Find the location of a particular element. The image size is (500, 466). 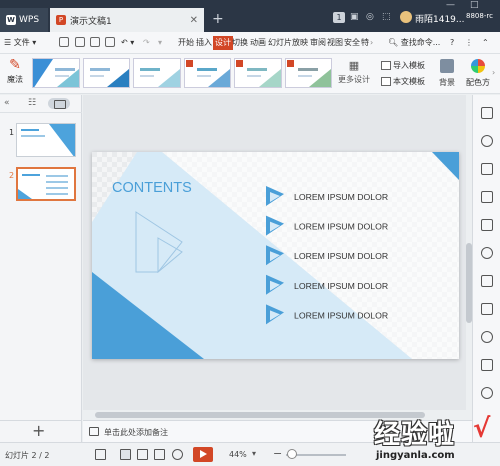

design-template-gallery is located at coordinates (182, 73).